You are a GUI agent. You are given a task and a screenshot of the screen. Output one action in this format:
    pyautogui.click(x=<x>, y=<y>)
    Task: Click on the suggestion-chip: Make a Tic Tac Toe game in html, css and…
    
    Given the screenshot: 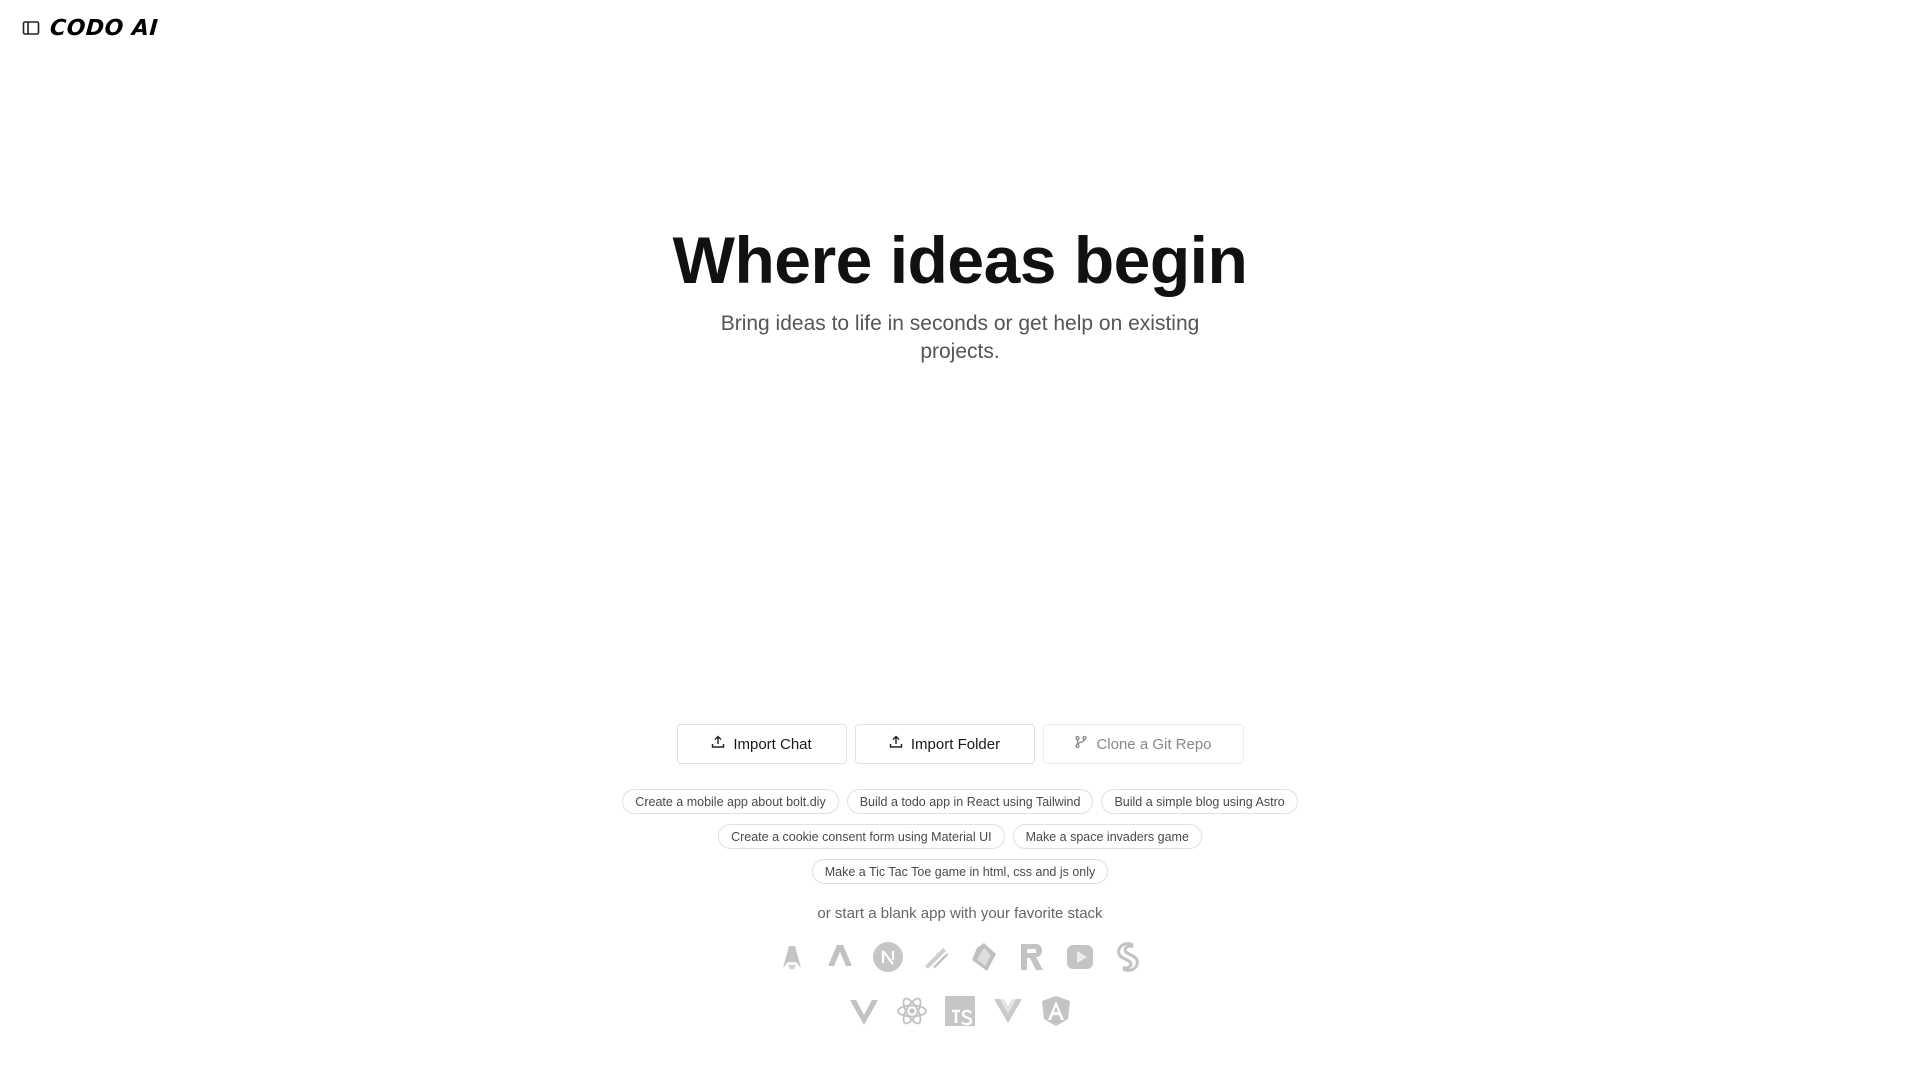 What is the action you would take?
    pyautogui.click(x=960, y=871)
    